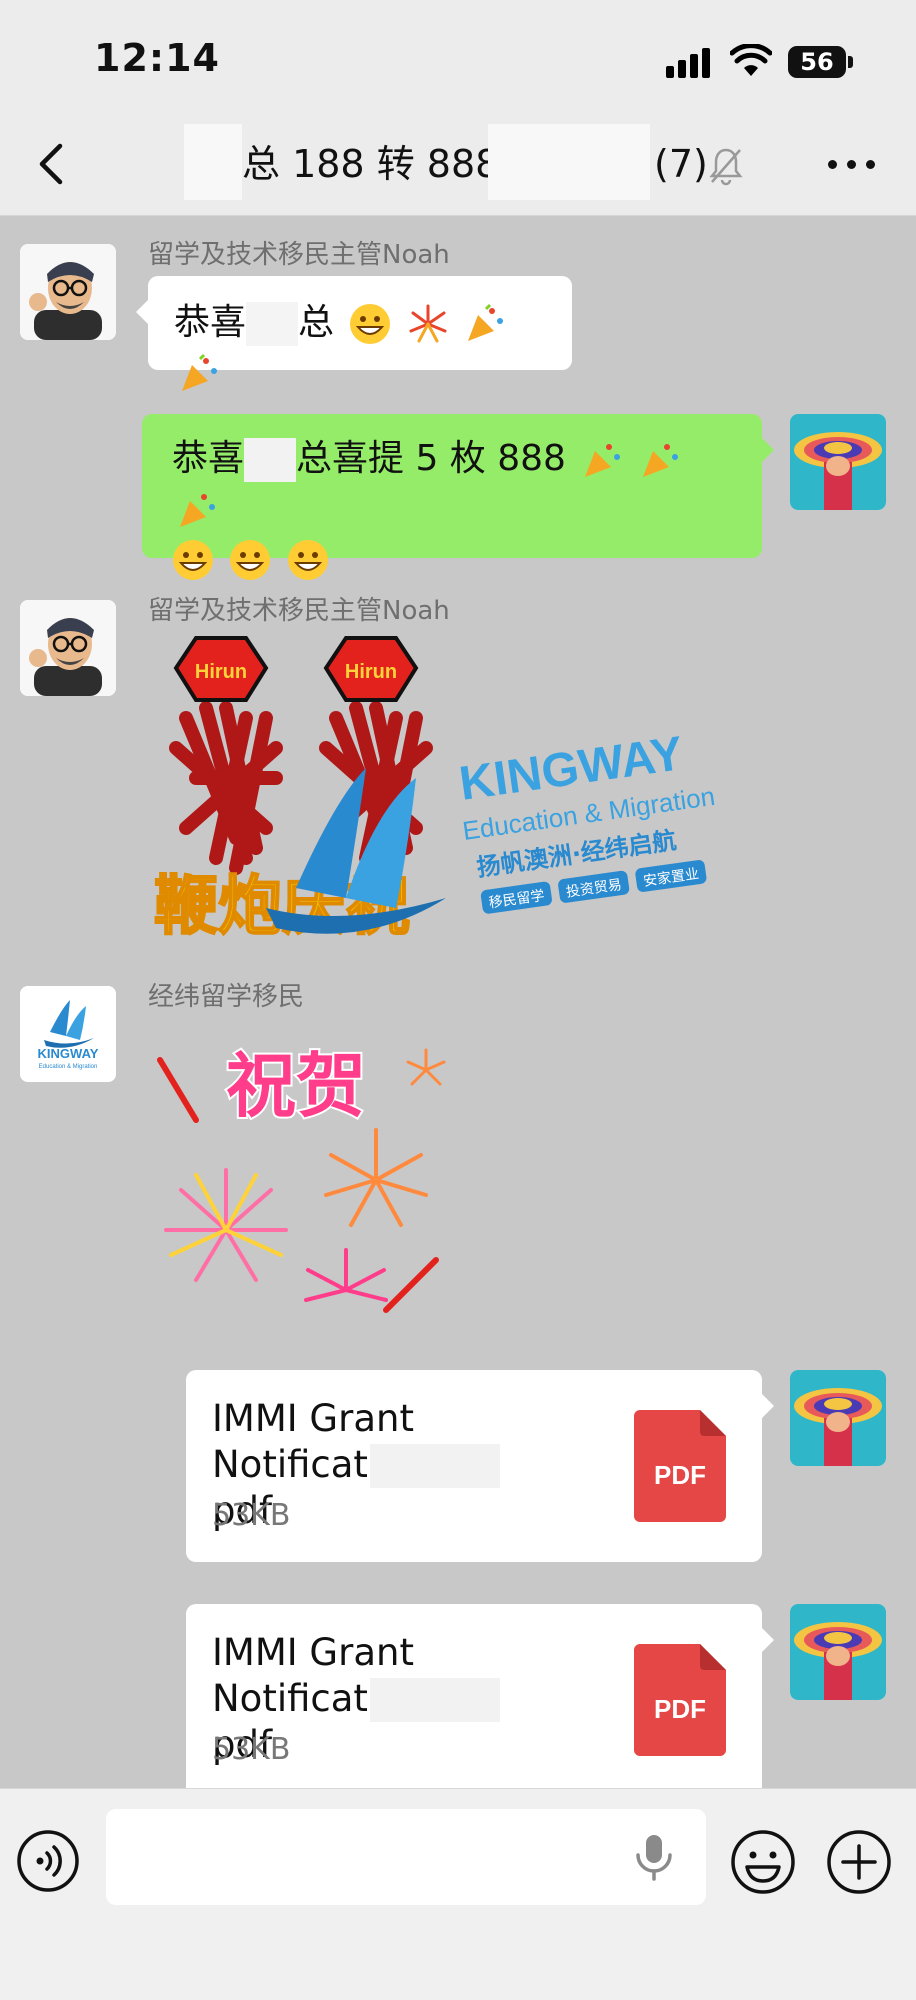 This screenshot has height=2000, width=916. I want to click on avatar-kingway: KINGWAY Education & Migration, so click(68, 1034).